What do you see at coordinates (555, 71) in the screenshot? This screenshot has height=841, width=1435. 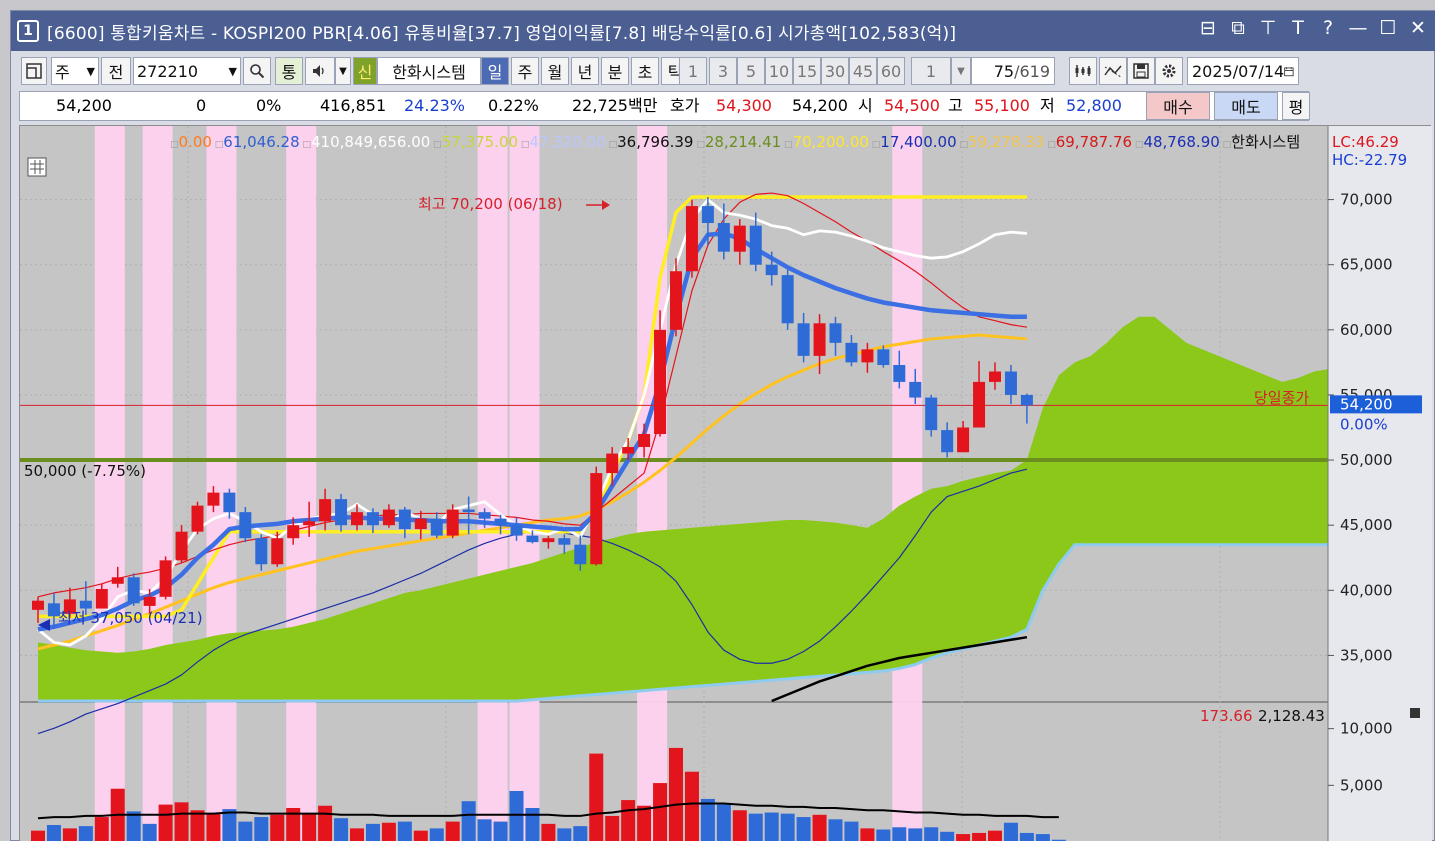 I see `tab-period-month: 월` at bounding box center [555, 71].